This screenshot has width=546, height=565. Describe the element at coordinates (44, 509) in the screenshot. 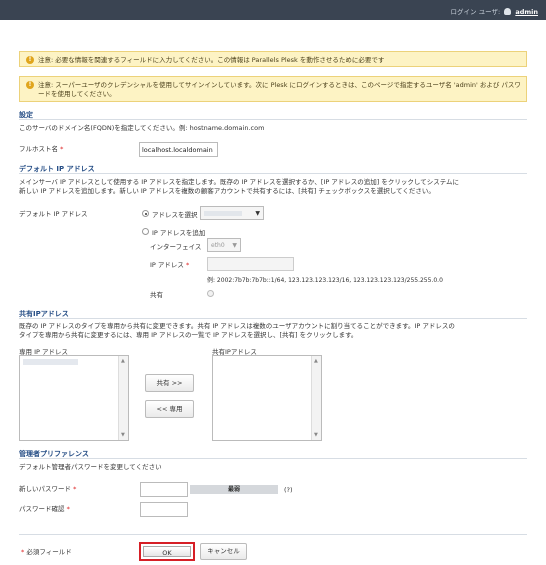

I see `confirm-password-label: パスワード確認 *` at that location.